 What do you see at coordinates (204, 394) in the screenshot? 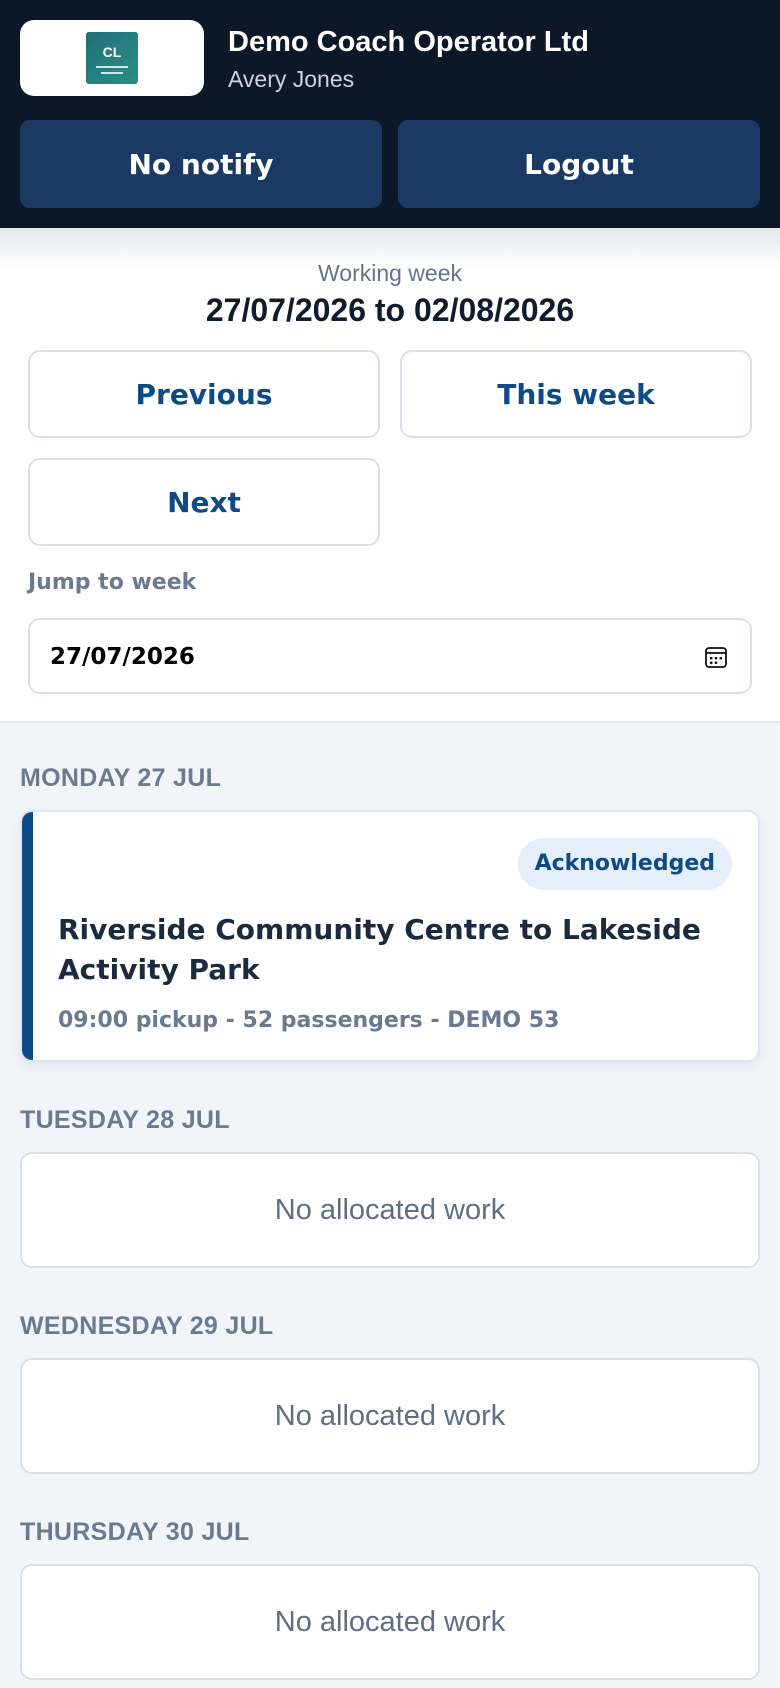
I see `previous-week-button: Previous` at bounding box center [204, 394].